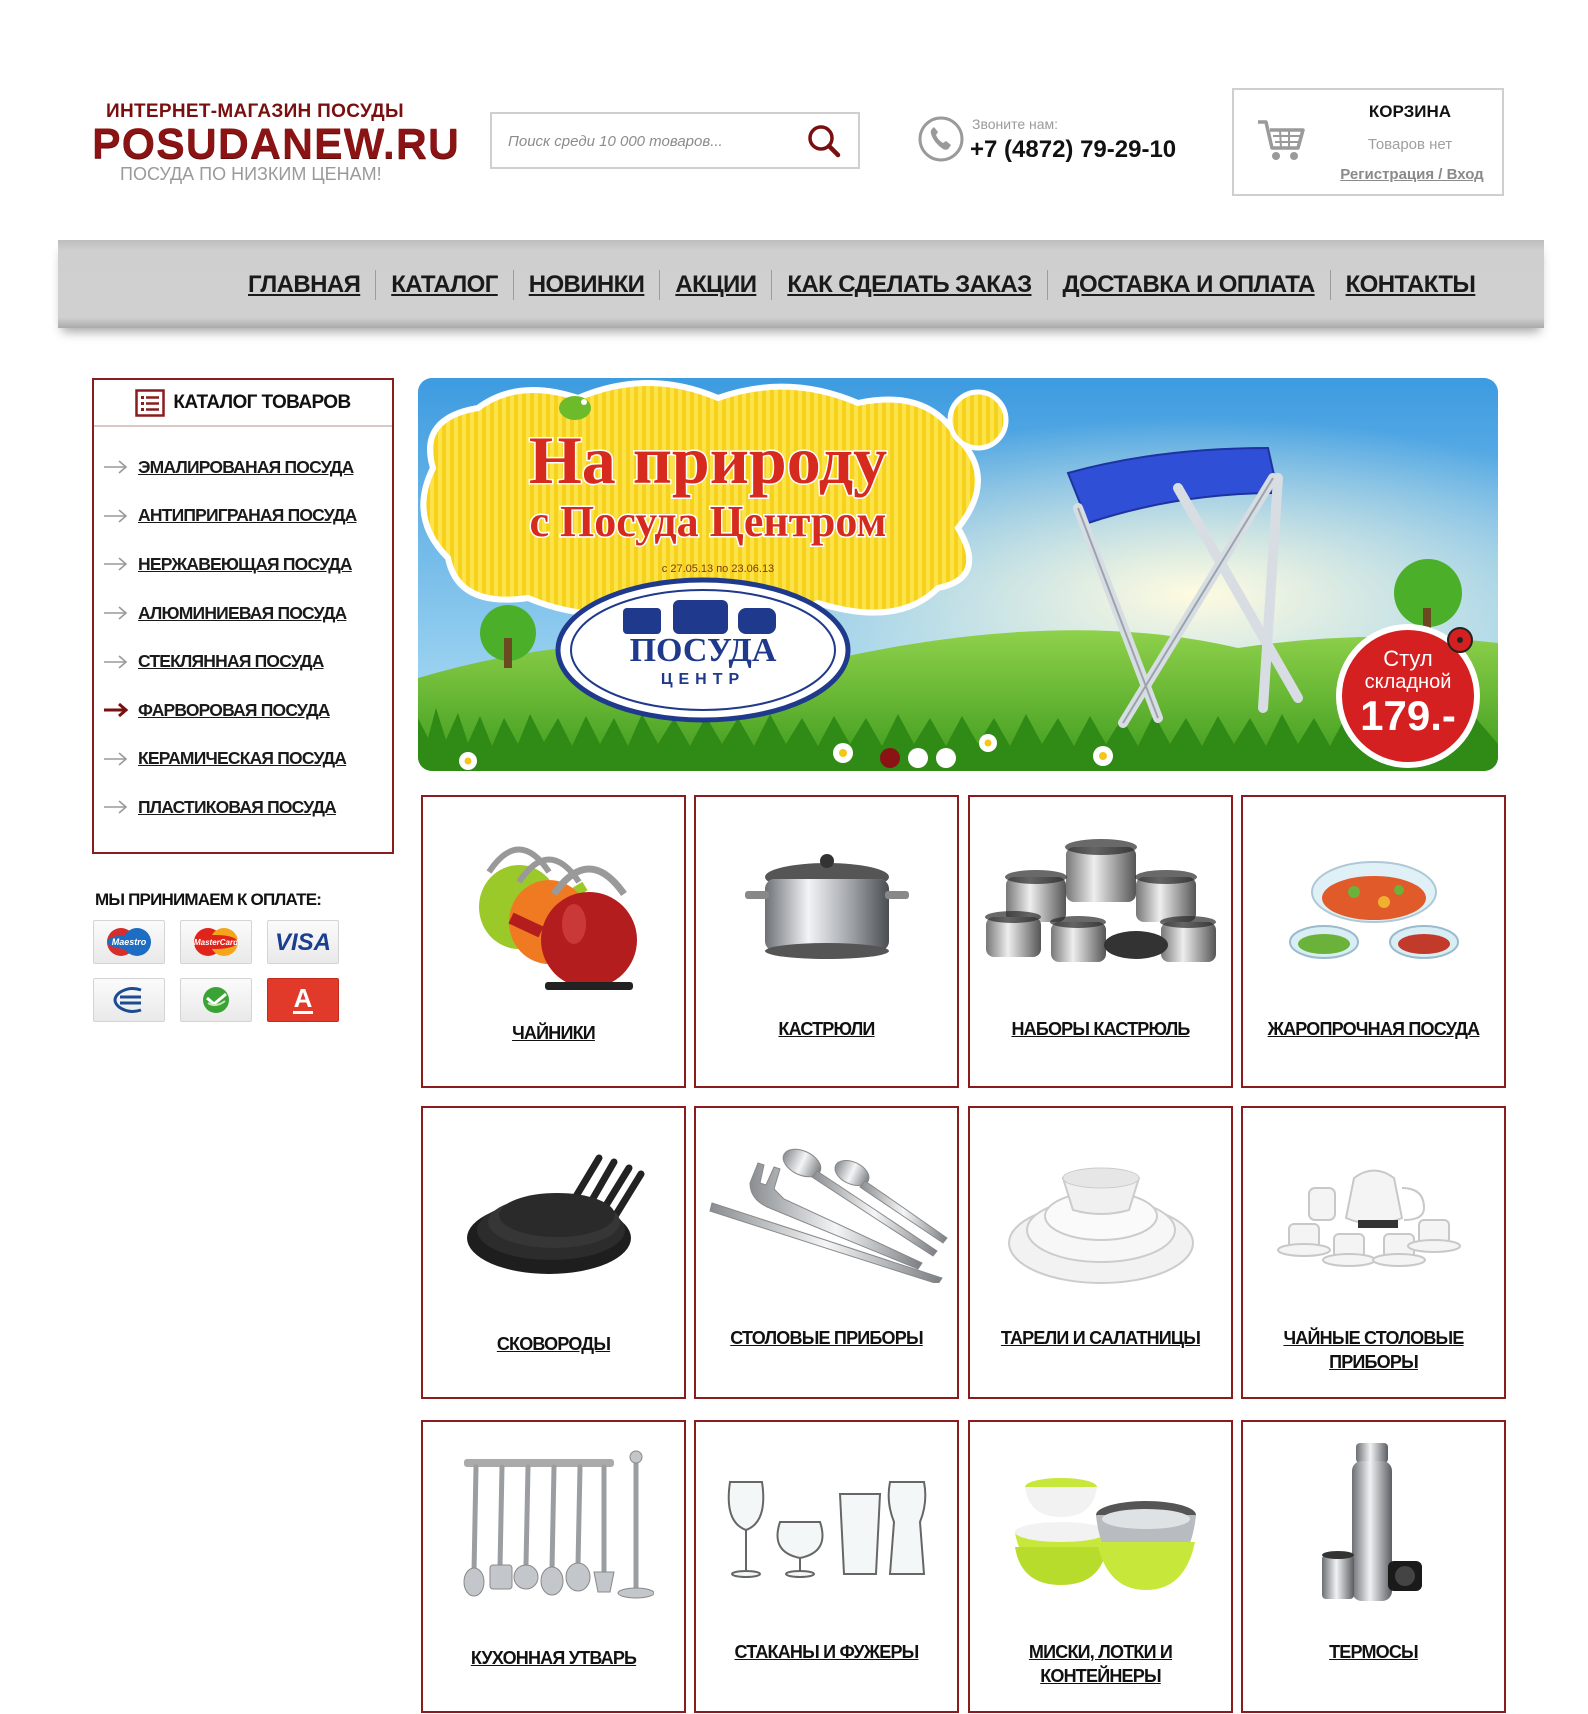  Describe the element at coordinates (231, 661) in the screenshot. I see `catalog-item-link: СТЕКЛЯННАЯ ПОСУДА` at that location.